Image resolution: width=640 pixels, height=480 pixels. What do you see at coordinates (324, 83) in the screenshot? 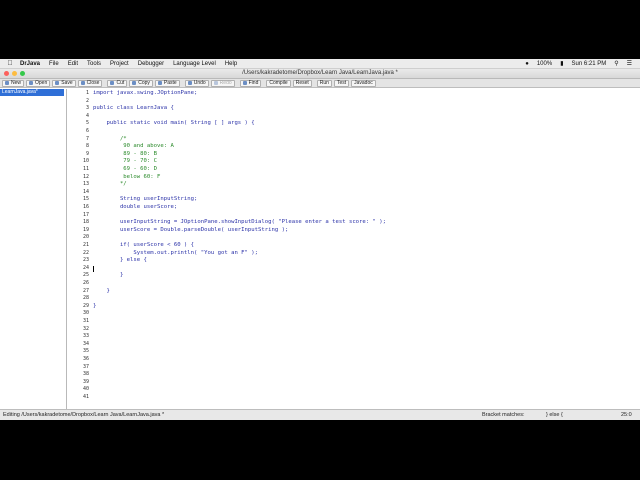
I see `run-button: Run` at bounding box center [324, 83].